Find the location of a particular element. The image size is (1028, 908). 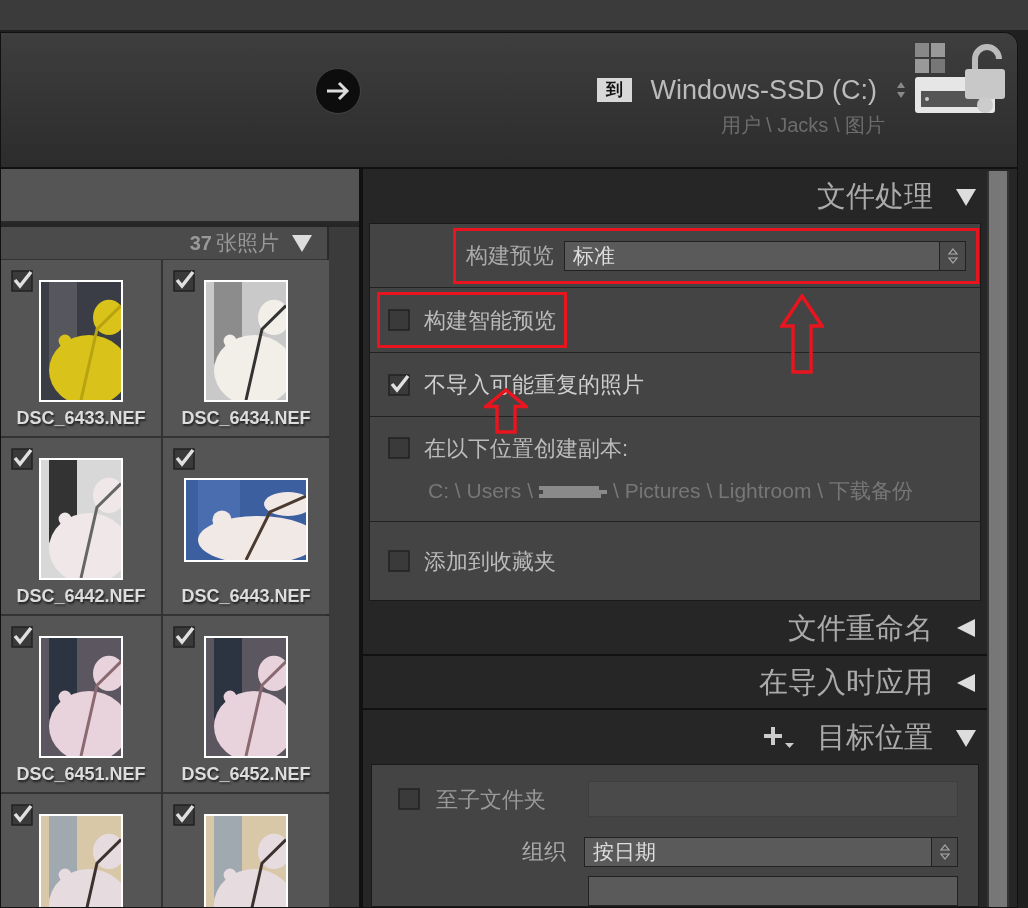

file-name: DSC_6434.NEF is located at coordinates (246, 418).